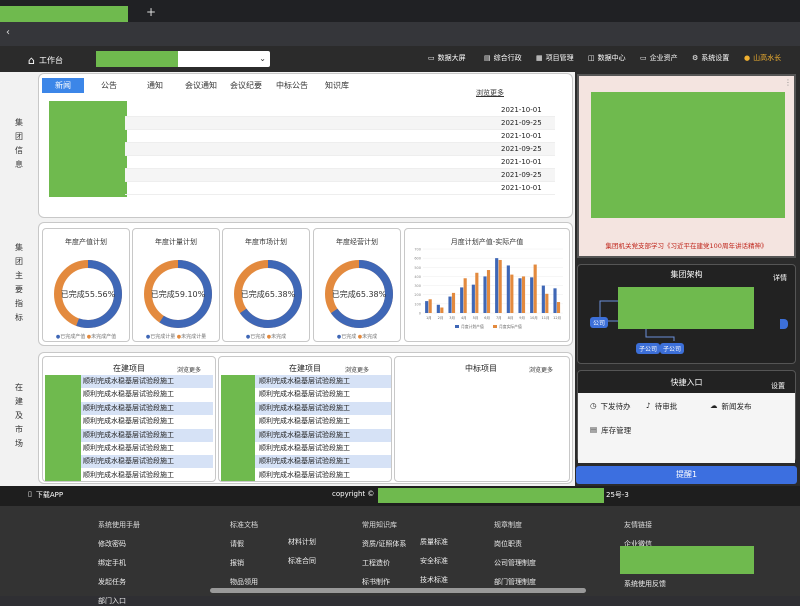 The image size is (800, 606). What do you see at coordinates (224, 59) in the screenshot?
I see `org-select: ⌄` at bounding box center [224, 59].